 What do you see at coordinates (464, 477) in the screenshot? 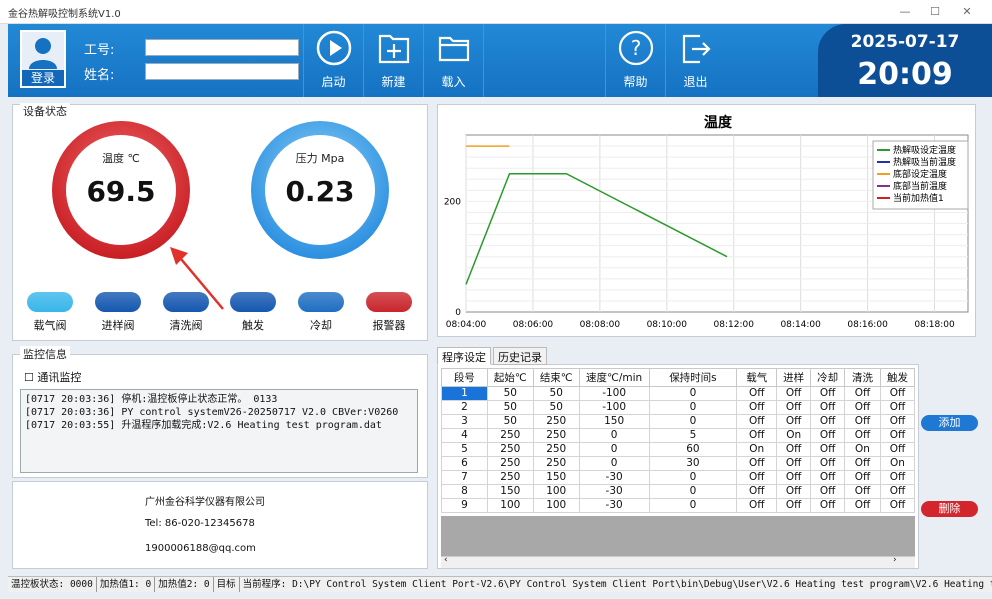
I see `table-cell: 7` at bounding box center [464, 477].